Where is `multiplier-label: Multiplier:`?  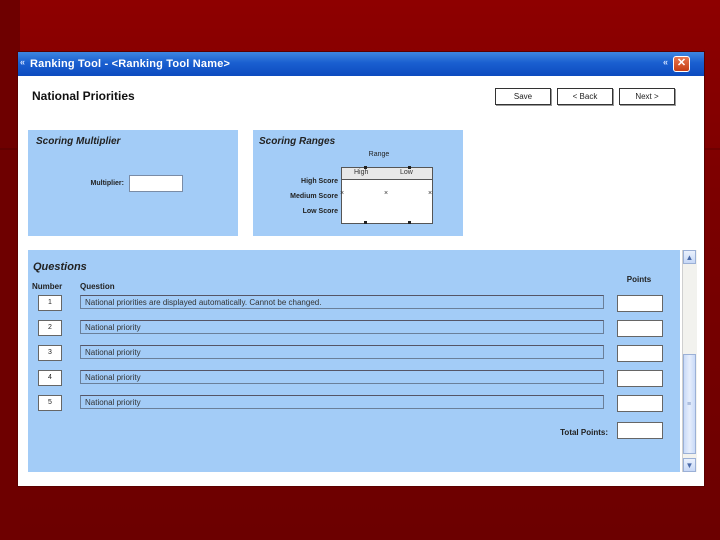
multiplier-label: Multiplier: is located at coordinates (107, 183).